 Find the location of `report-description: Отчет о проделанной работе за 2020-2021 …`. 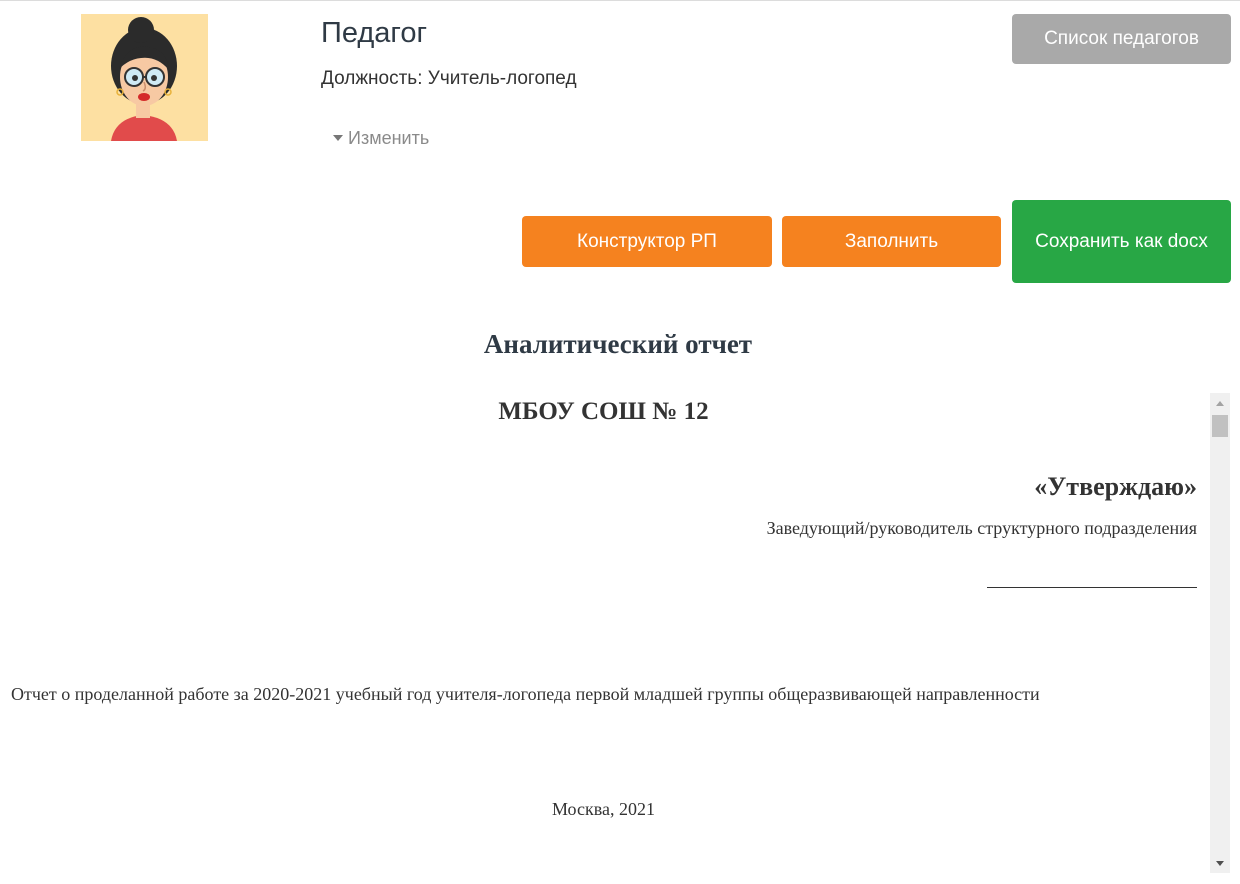

report-description: Отчет о проделанной работе за 2020-2021 … is located at coordinates (525, 694).